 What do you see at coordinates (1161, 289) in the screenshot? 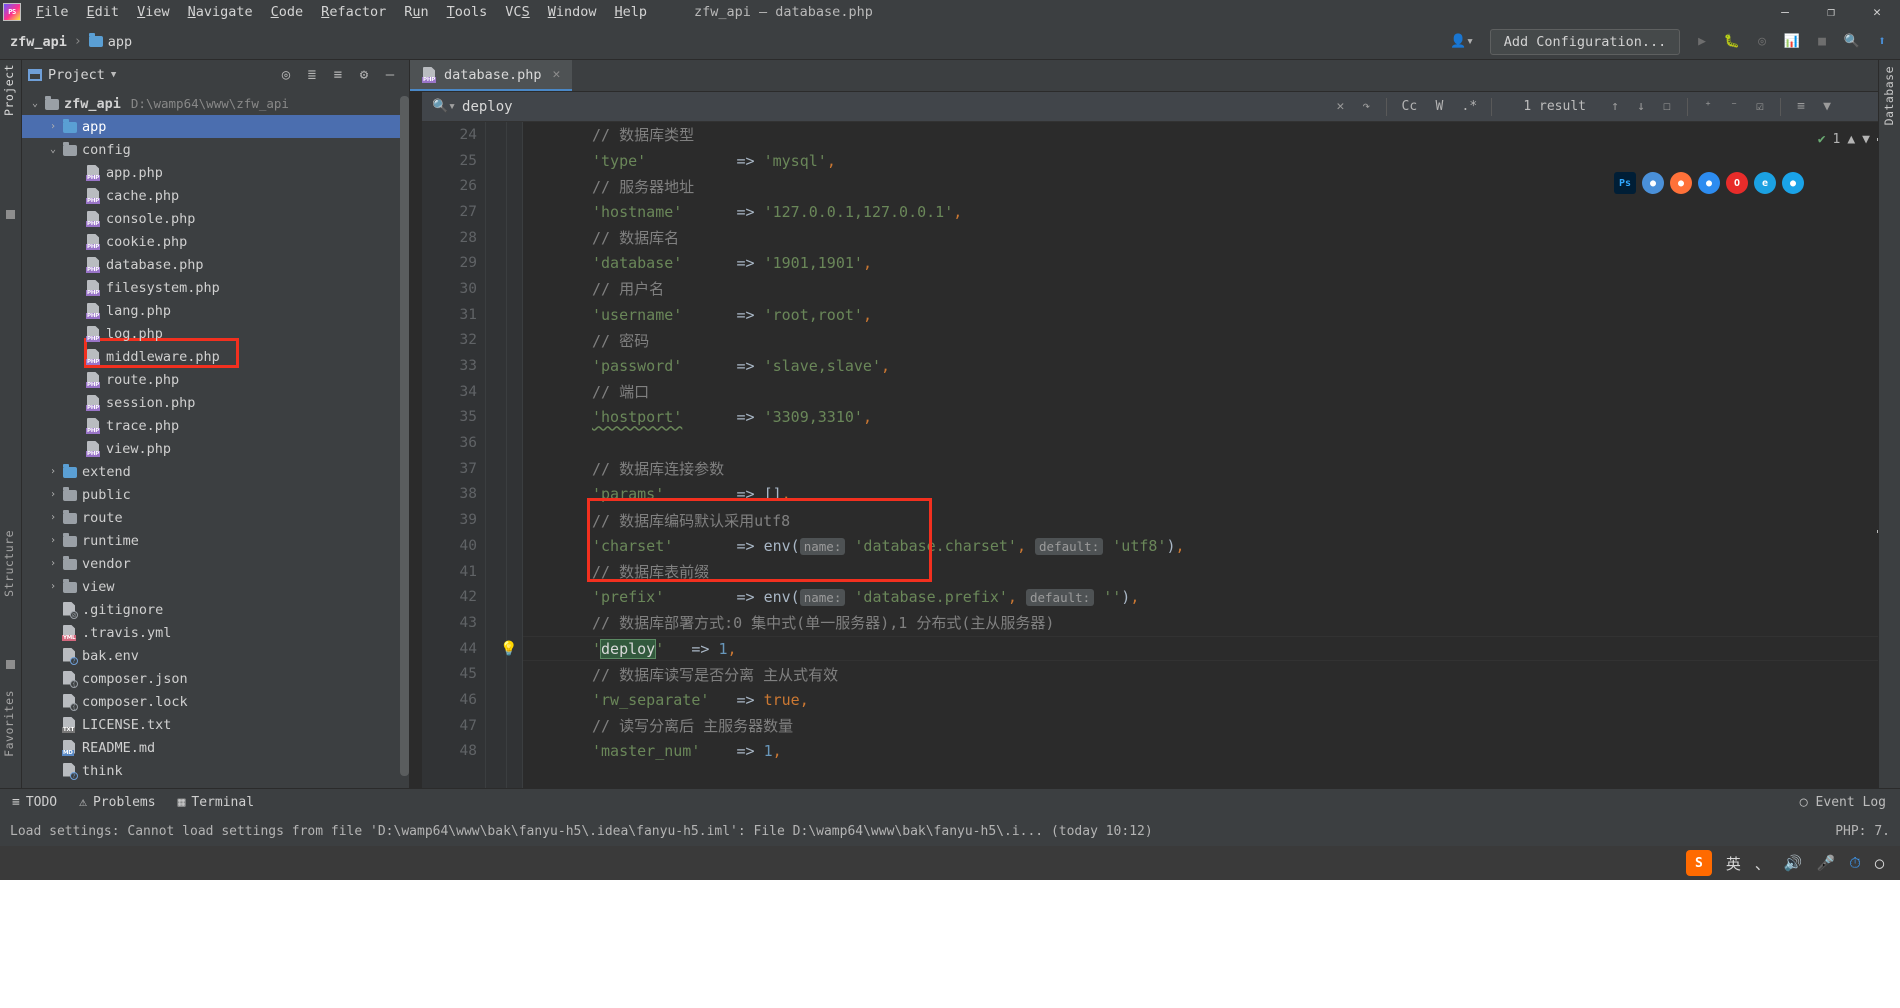
I see `code-line: 30 // 用户名` at bounding box center [1161, 289].